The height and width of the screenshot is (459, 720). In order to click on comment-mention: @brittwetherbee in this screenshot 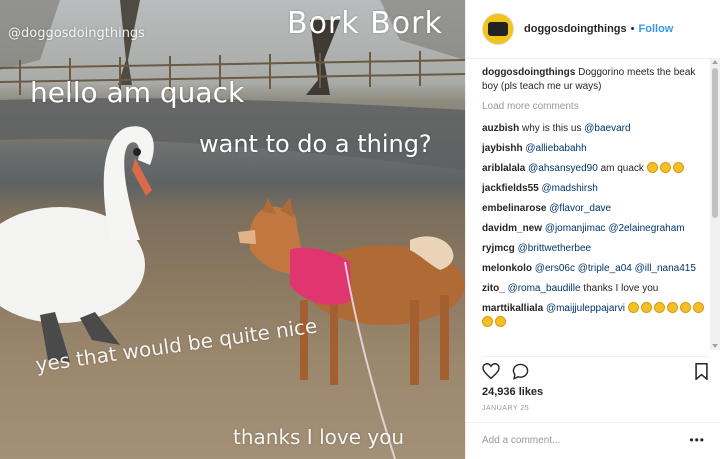, I will do `click(555, 248)`.